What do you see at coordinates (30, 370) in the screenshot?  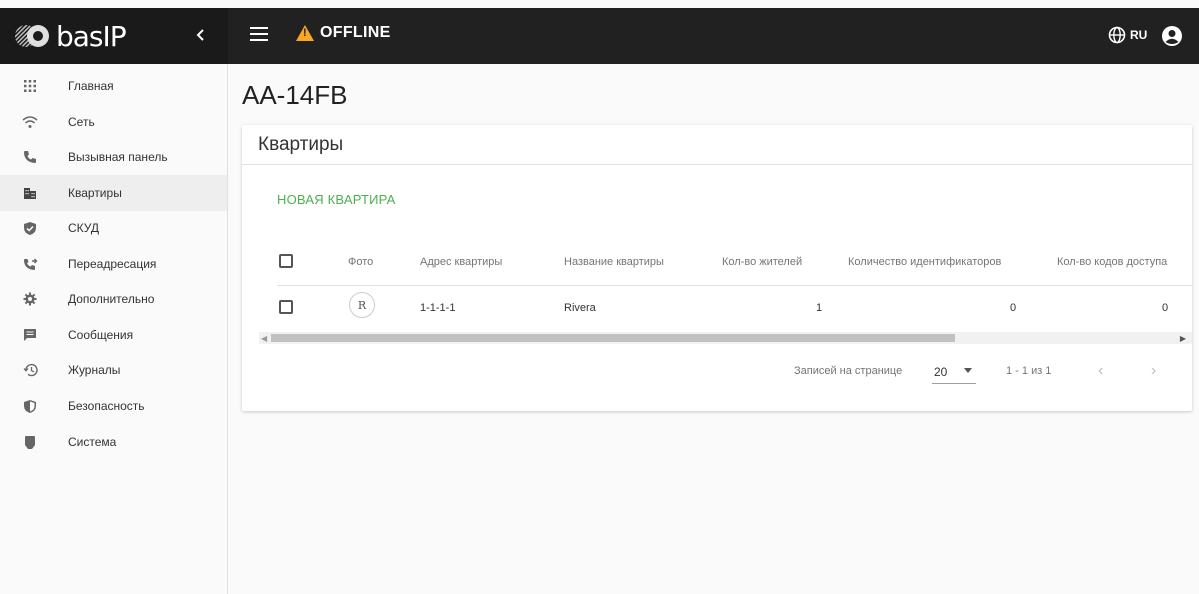 I see `history-icon` at bounding box center [30, 370].